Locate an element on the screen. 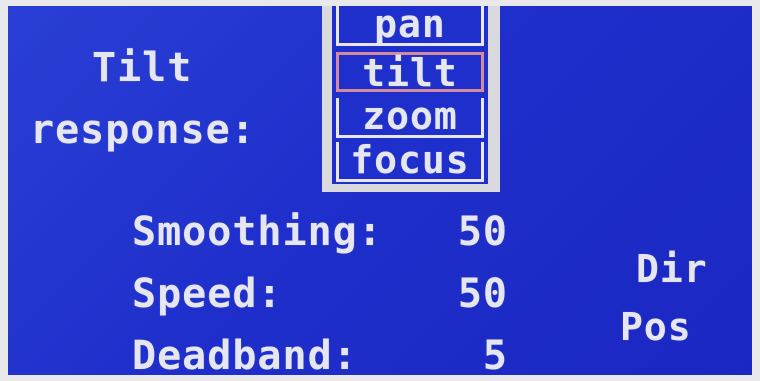 The width and height of the screenshot is (760, 381). menu-item-zoom: zoom is located at coordinates (410, 117).